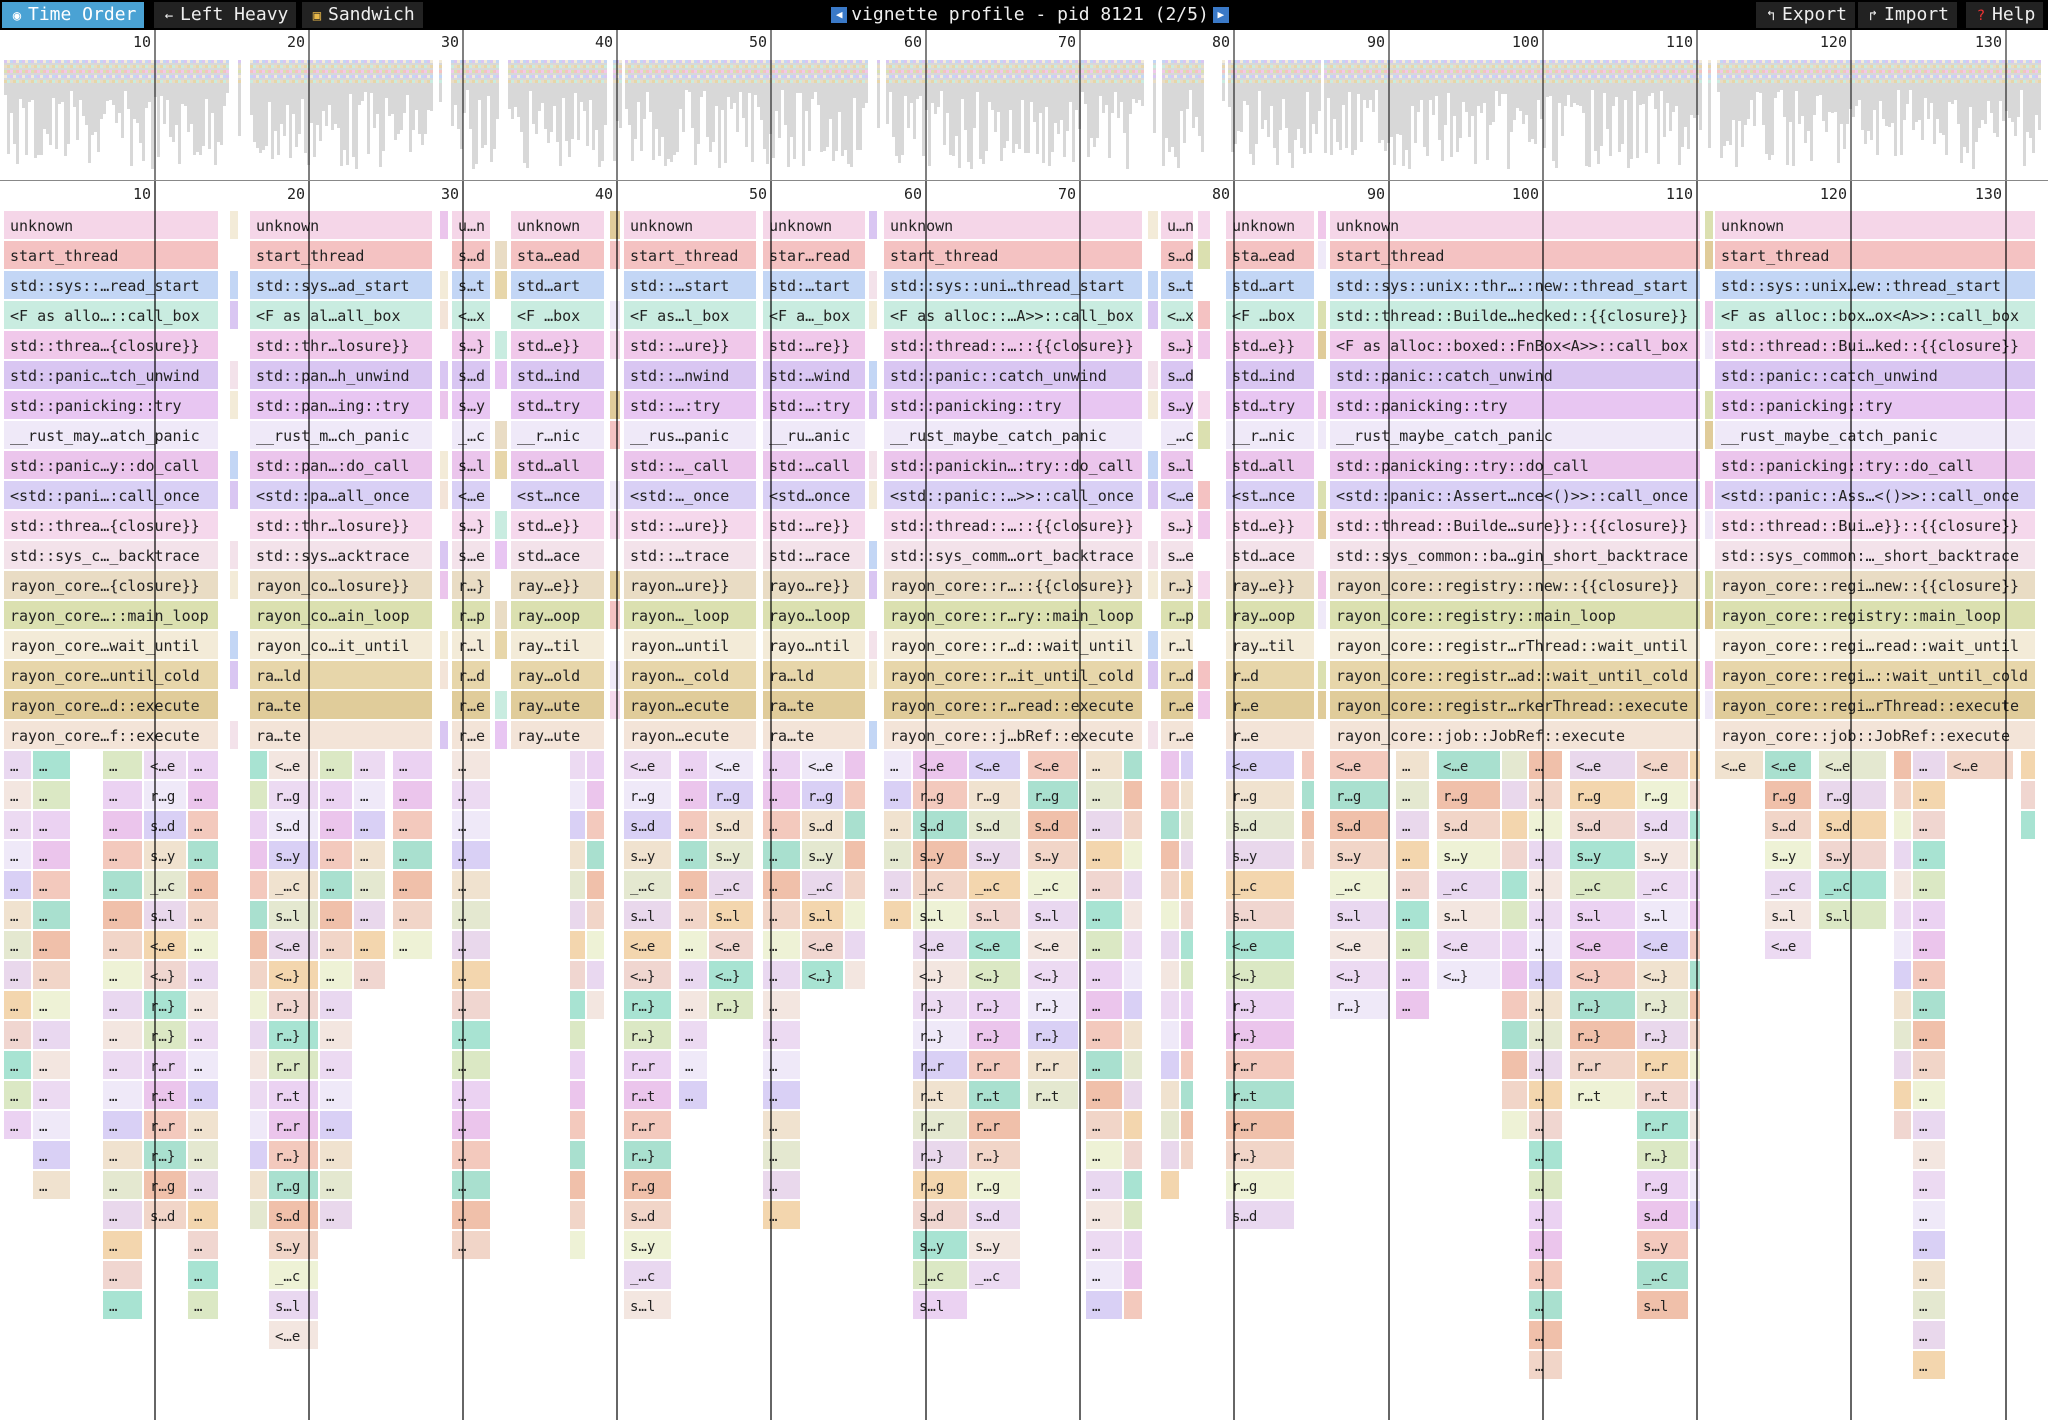 This screenshot has height=1424, width=2048. I want to click on import-button: ↱Import, so click(1907, 15).